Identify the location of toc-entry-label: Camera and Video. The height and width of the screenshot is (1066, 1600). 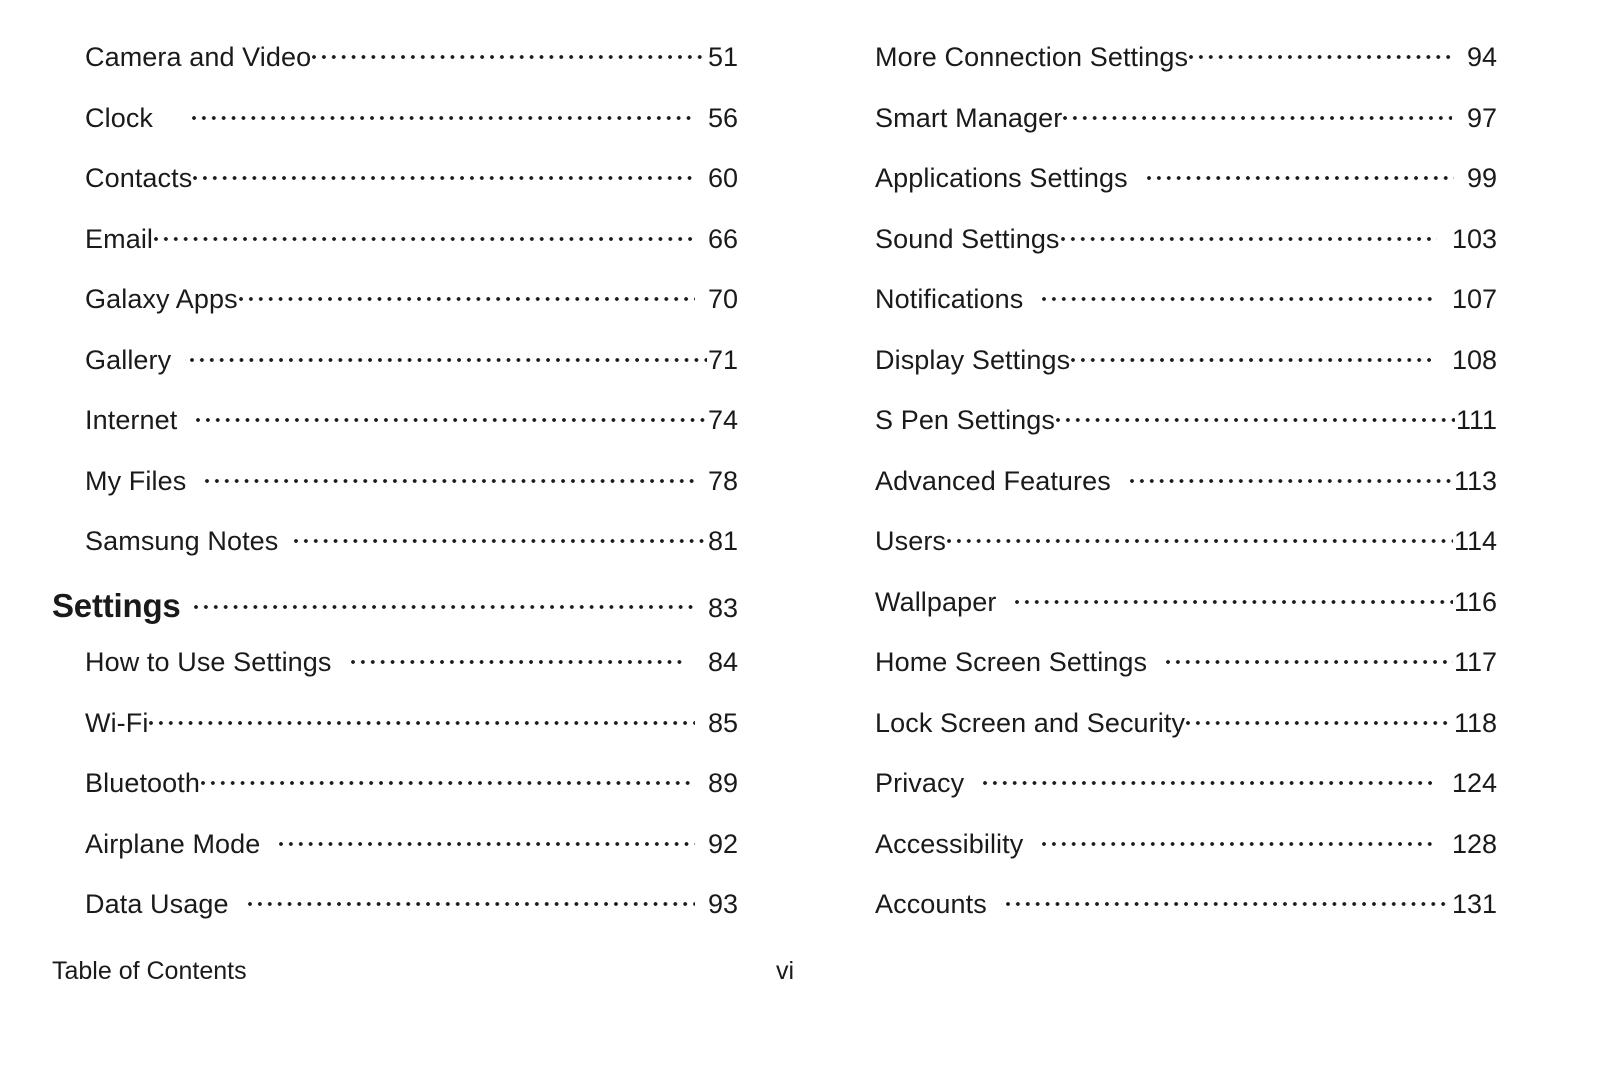
(198, 57).